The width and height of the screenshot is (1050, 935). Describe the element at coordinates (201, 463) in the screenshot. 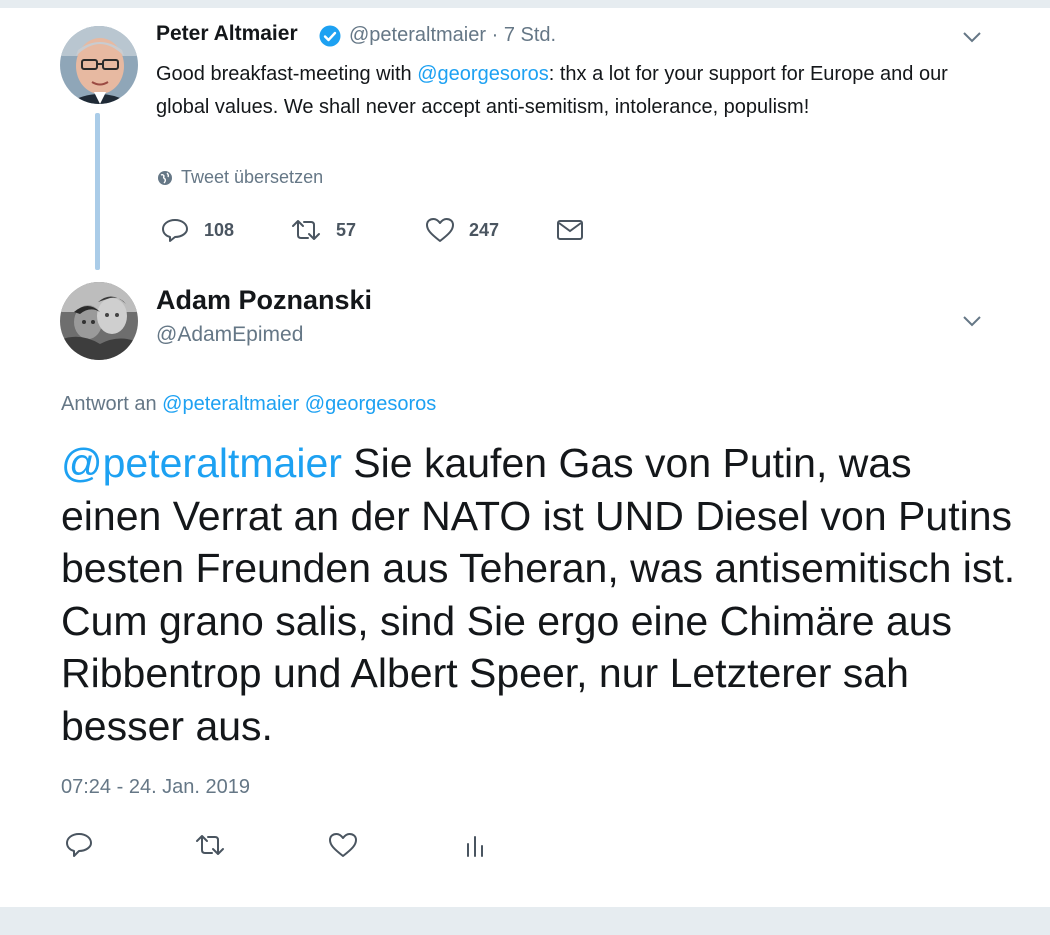

I see `reply-mention-link: @peteraltmaier` at that location.